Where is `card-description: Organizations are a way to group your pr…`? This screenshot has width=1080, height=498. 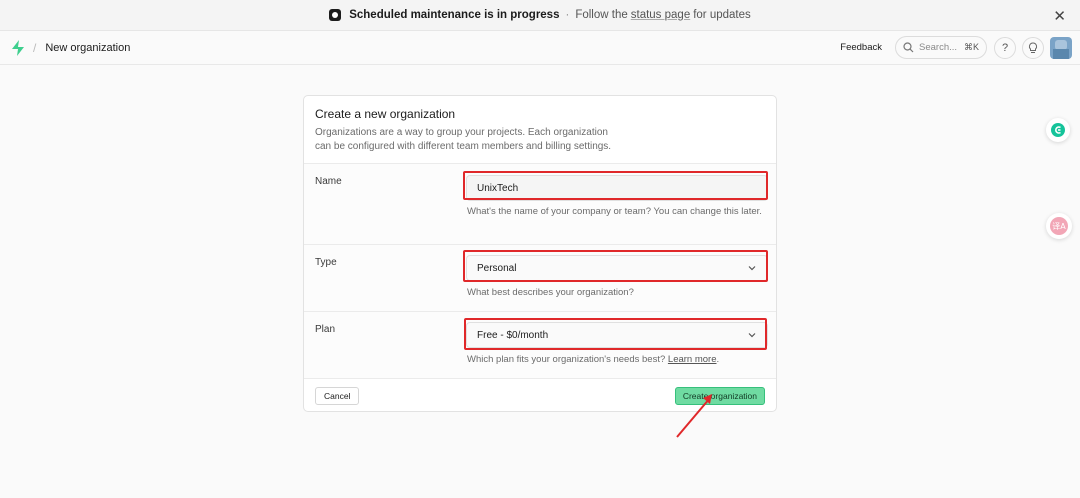
card-description: Organizations are a way to group your pr… is located at coordinates (463, 139).